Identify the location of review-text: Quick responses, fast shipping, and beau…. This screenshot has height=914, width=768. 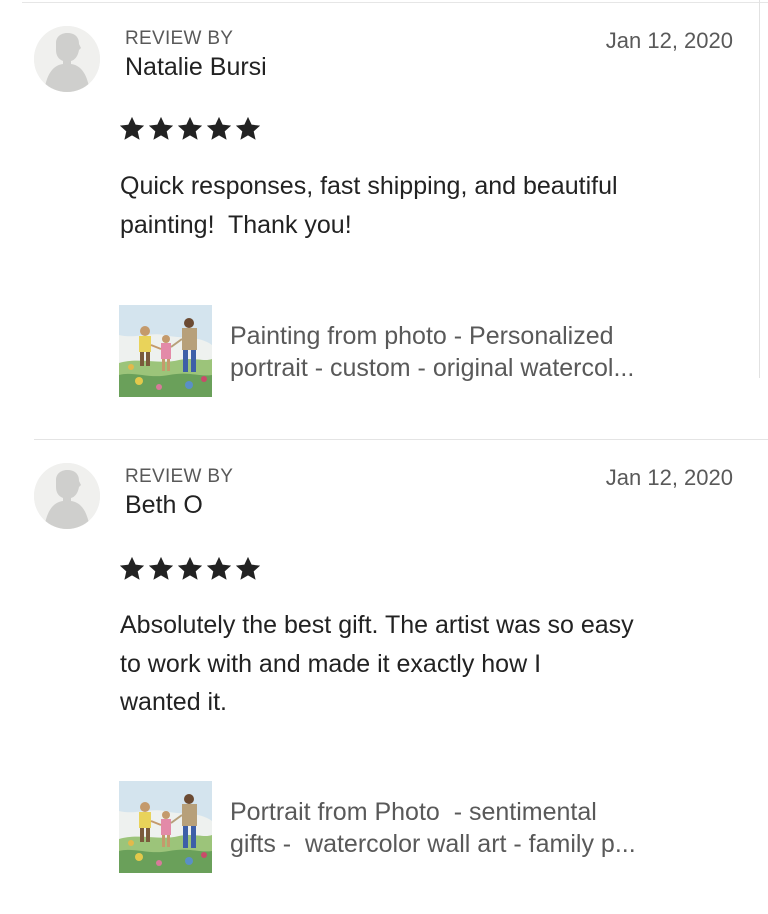
(369, 205).